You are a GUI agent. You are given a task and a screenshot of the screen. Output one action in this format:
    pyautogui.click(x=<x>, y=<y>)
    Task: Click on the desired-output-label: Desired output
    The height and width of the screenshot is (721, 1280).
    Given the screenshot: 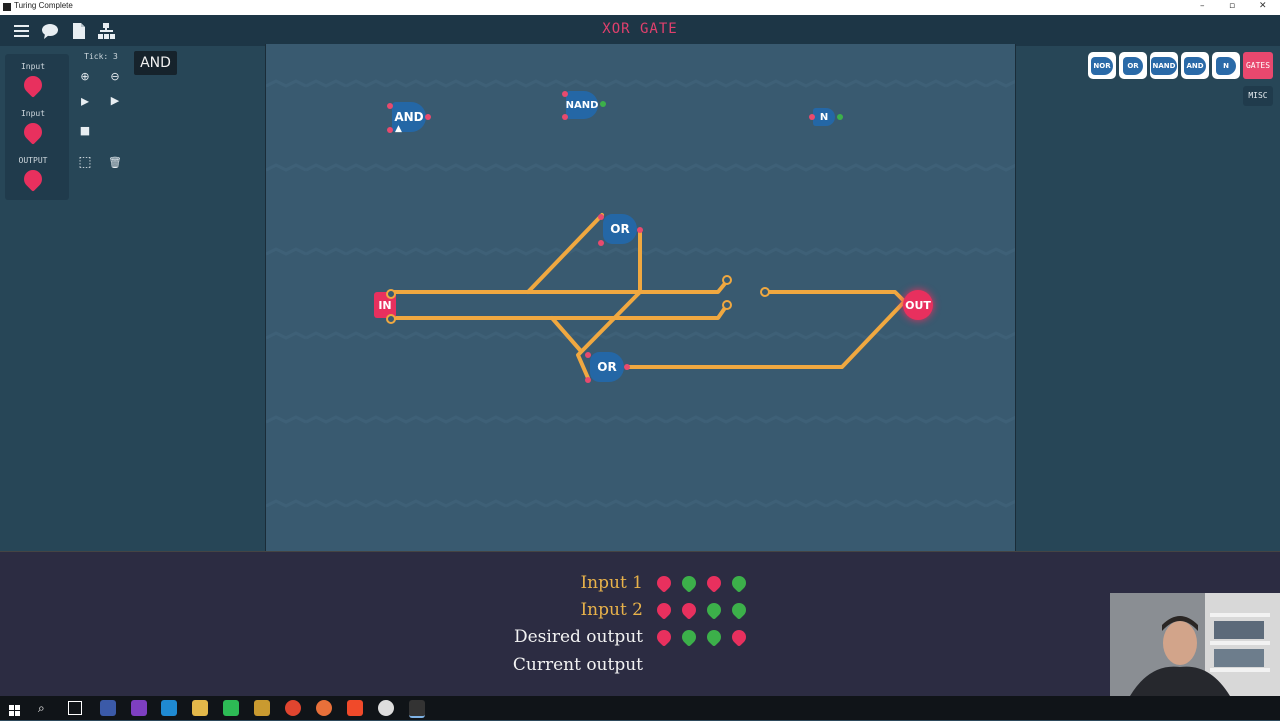 What is the action you would take?
    pyautogui.click(x=578, y=637)
    